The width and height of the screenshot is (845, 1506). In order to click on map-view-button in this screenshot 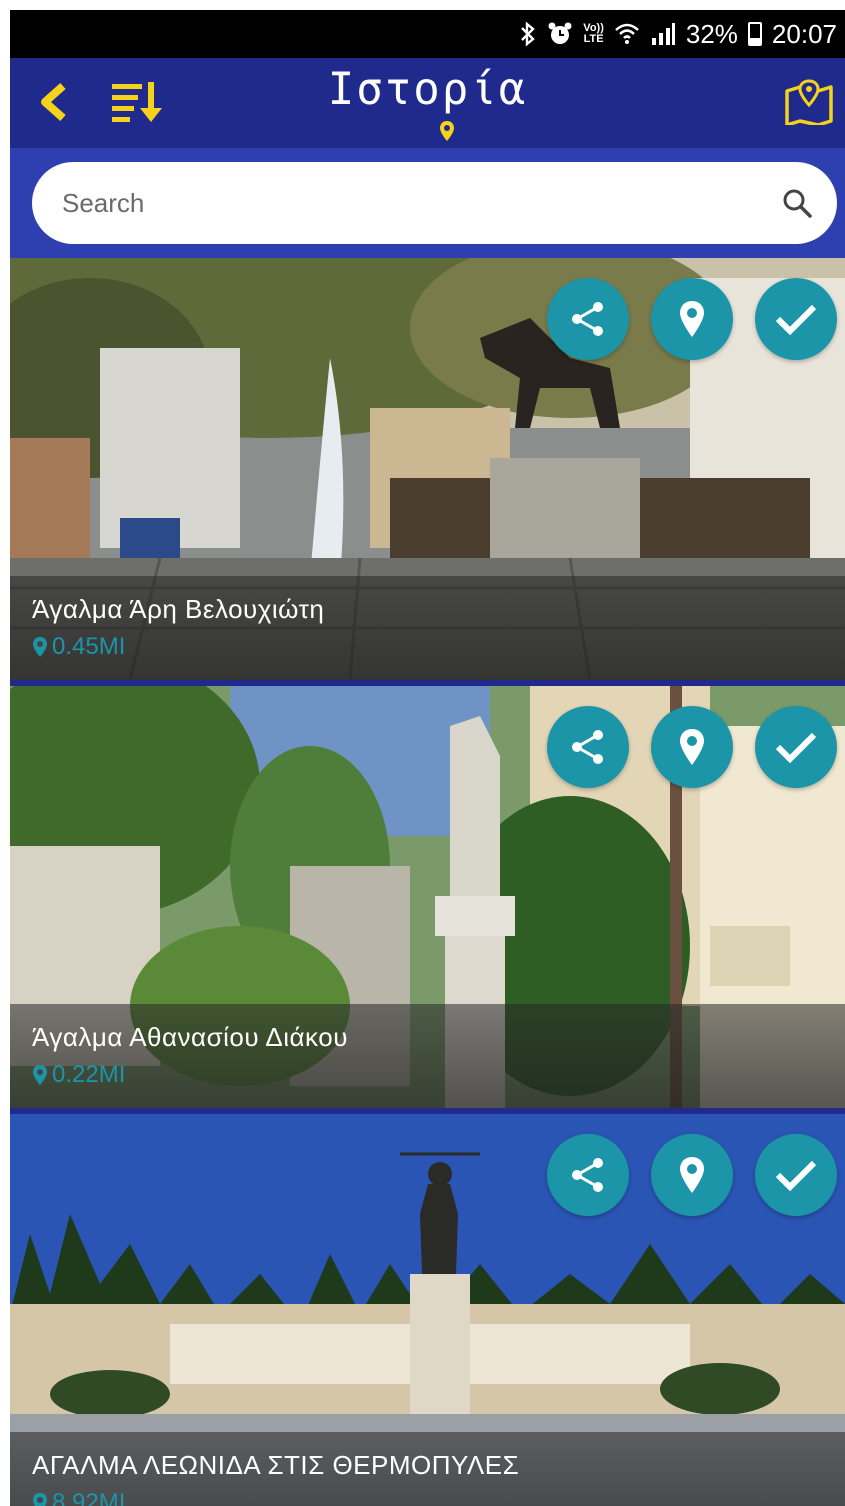, I will do `click(809, 102)`.